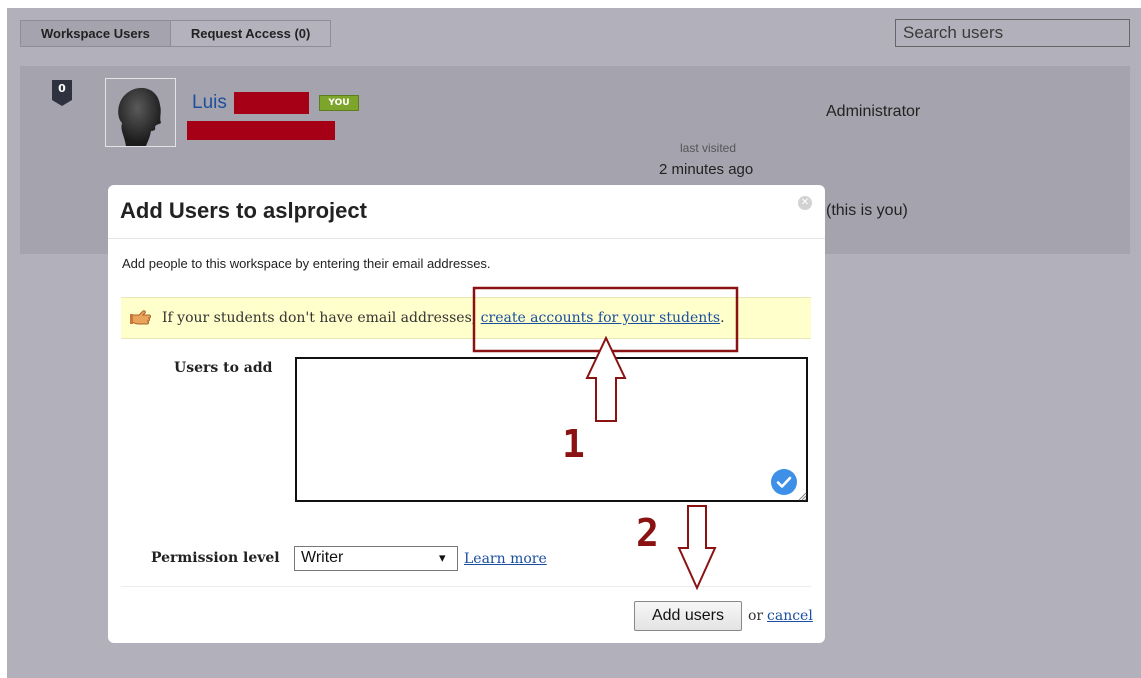 This screenshot has width=1141, height=678. I want to click on redacted-surname, so click(271, 103).